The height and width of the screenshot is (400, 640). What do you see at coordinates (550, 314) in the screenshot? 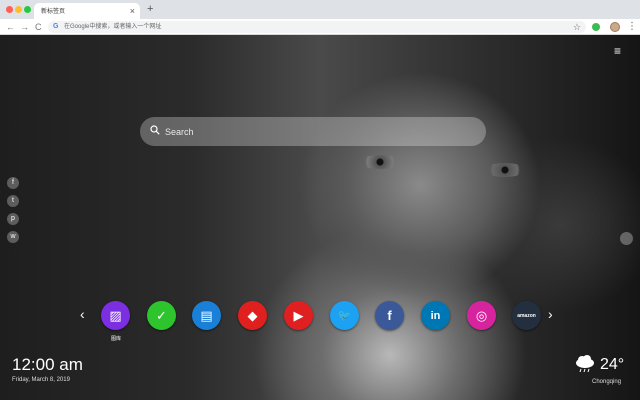
I see `shortcuts-next-button: ›` at bounding box center [550, 314].